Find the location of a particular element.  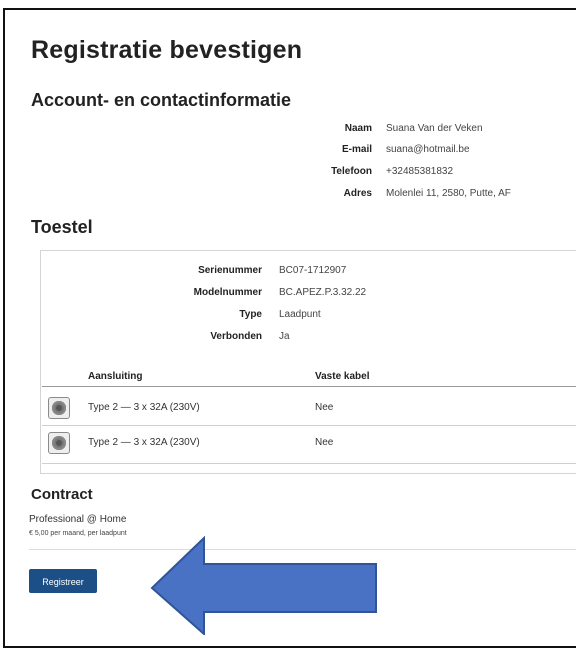

column-header-vaste-kabel: Vaste kabel is located at coordinates (342, 376).